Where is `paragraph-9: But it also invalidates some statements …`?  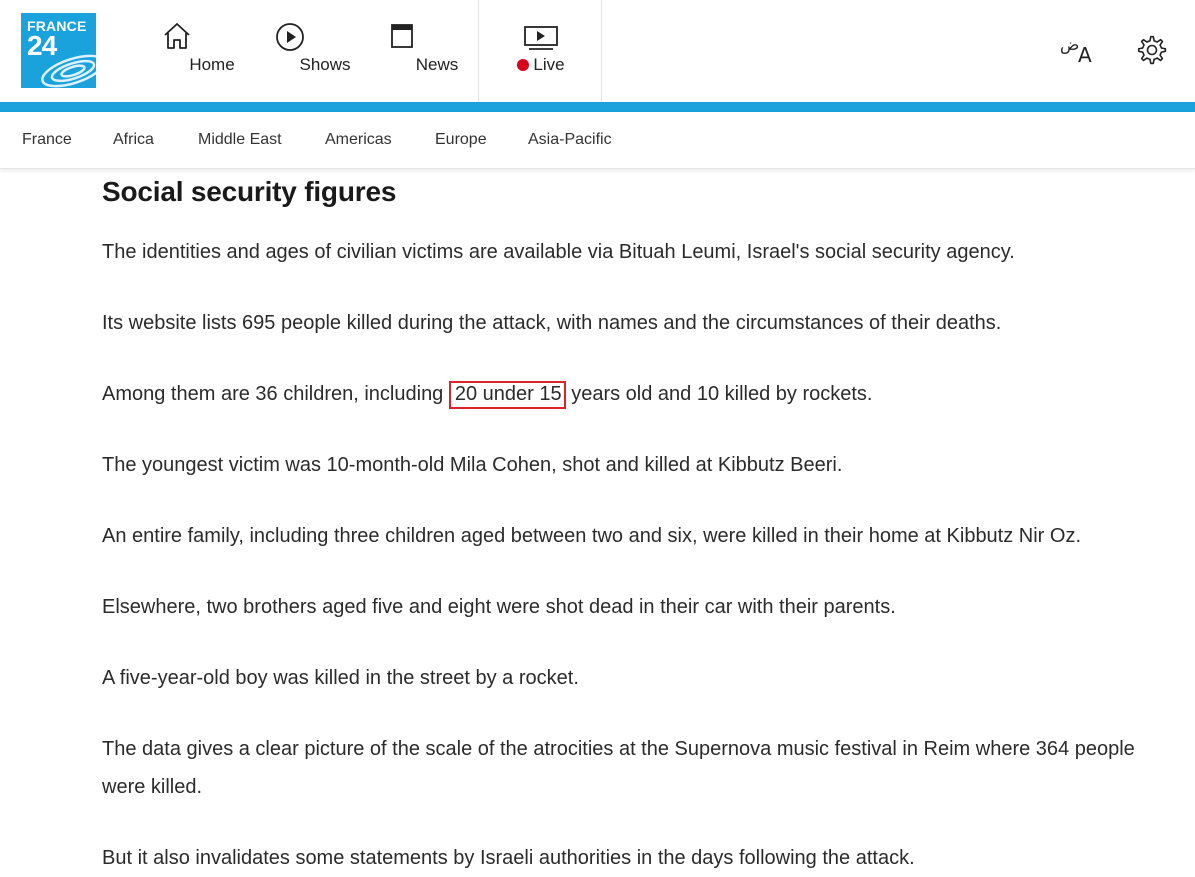
paragraph-9: But it also invalidates some statements … is located at coordinates (508, 858).